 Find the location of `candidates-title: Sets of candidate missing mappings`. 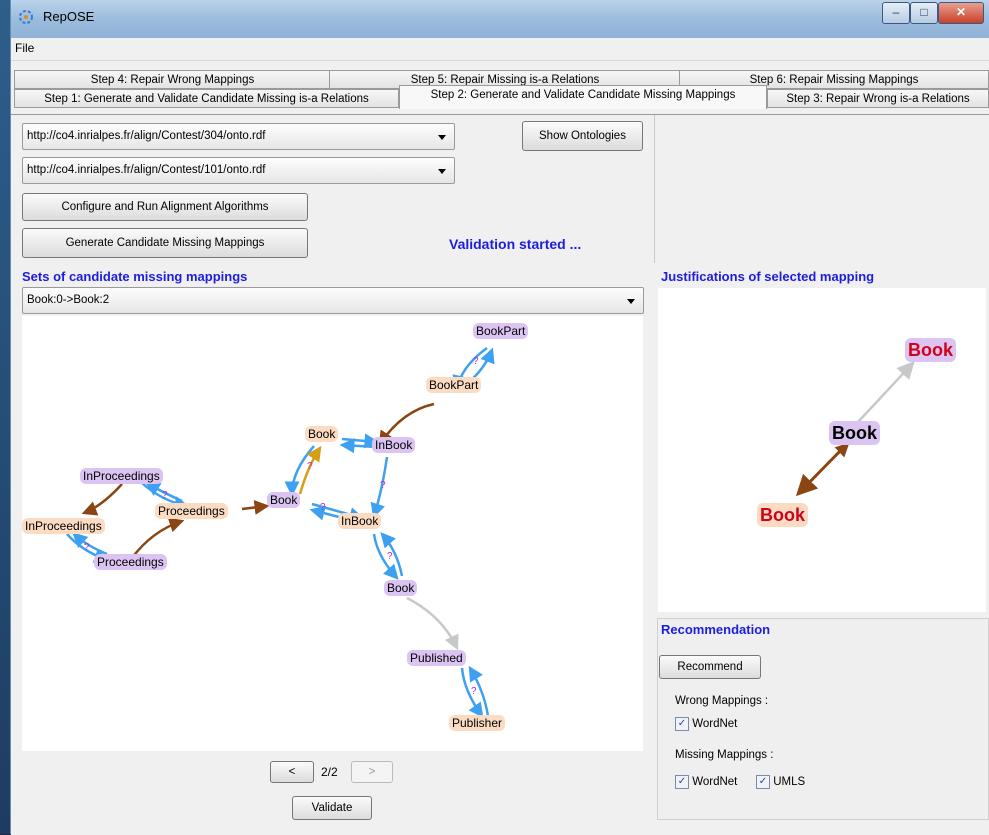

candidates-title: Sets of candidate missing mappings is located at coordinates (135, 276).